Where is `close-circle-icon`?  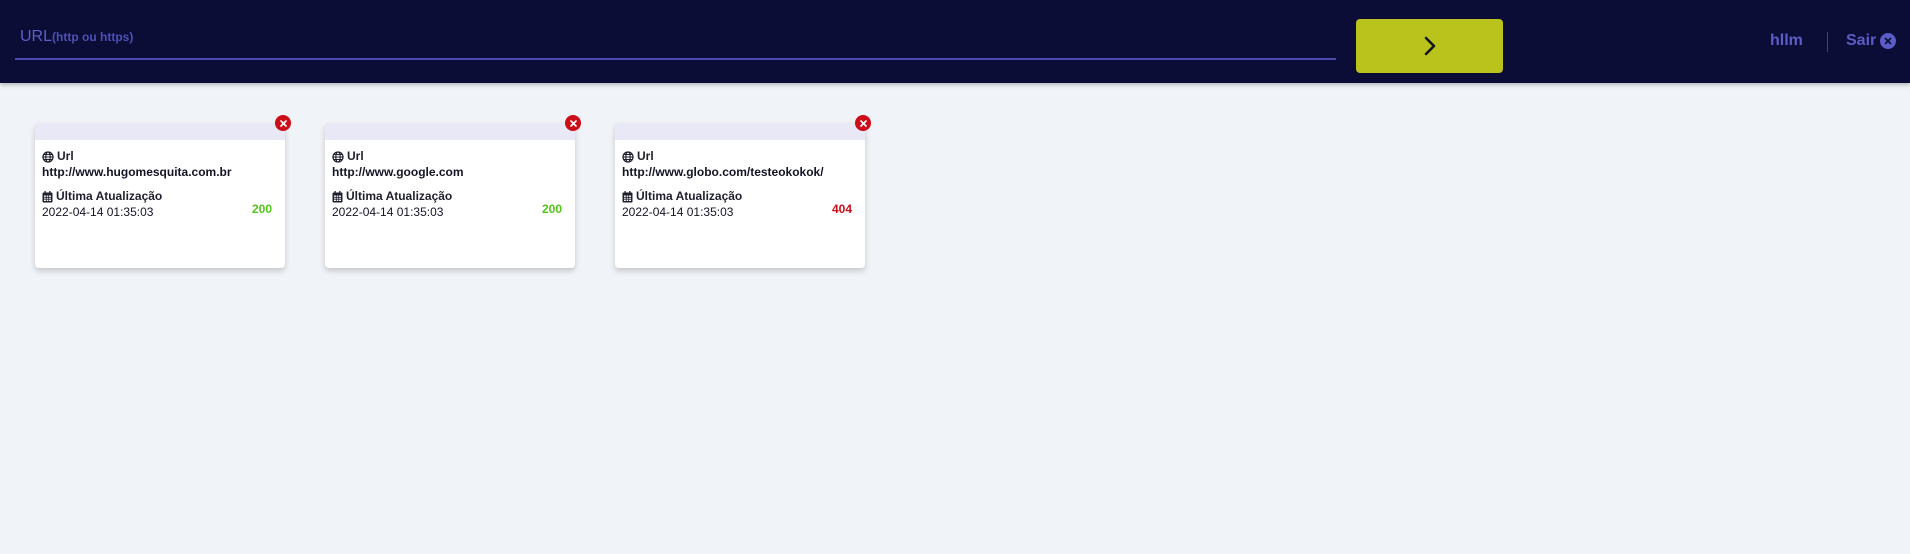 close-circle-icon is located at coordinates (1888, 41).